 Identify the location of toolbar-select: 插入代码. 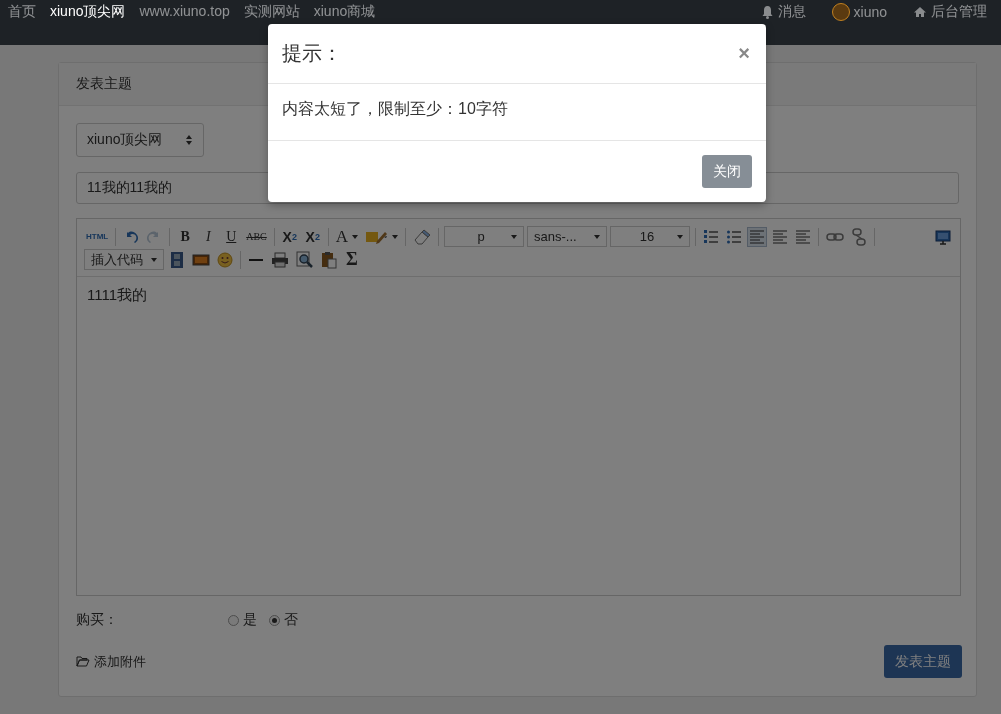
(124, 259).